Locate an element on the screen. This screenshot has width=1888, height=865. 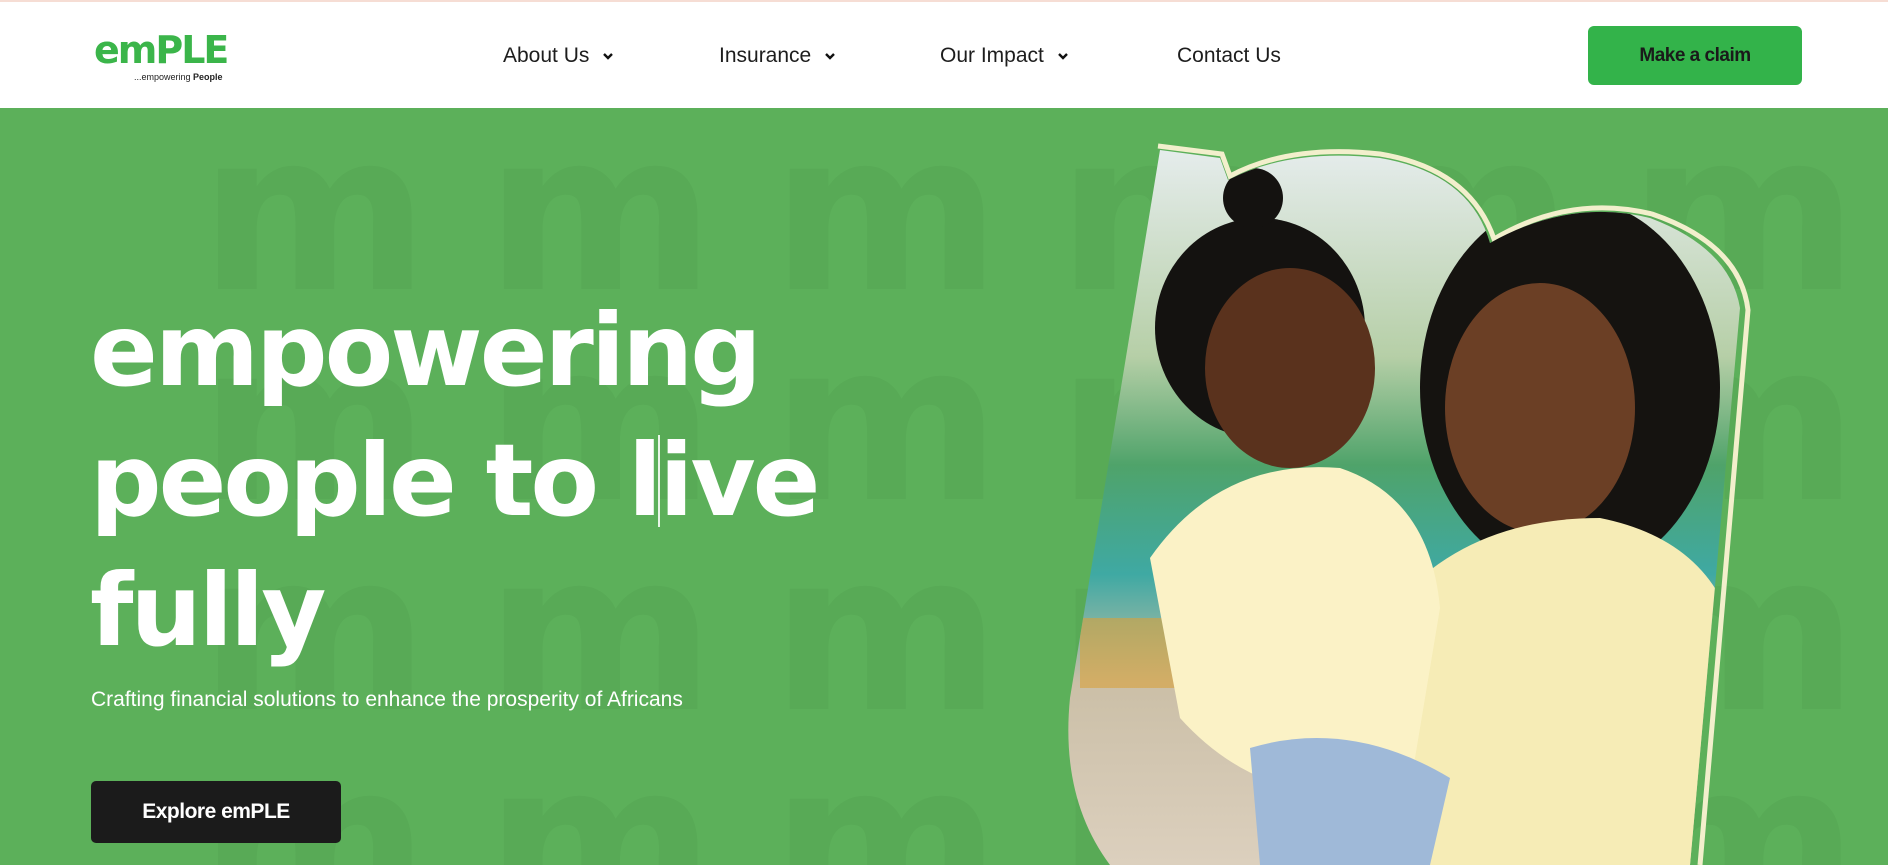
logo-tagline: ...empowering People is located at coordinates (178, 77).